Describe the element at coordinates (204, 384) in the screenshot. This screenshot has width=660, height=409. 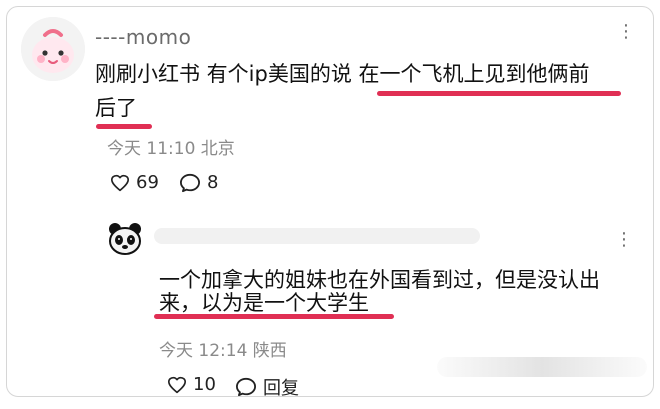
I see `like-count: 10` at that location.